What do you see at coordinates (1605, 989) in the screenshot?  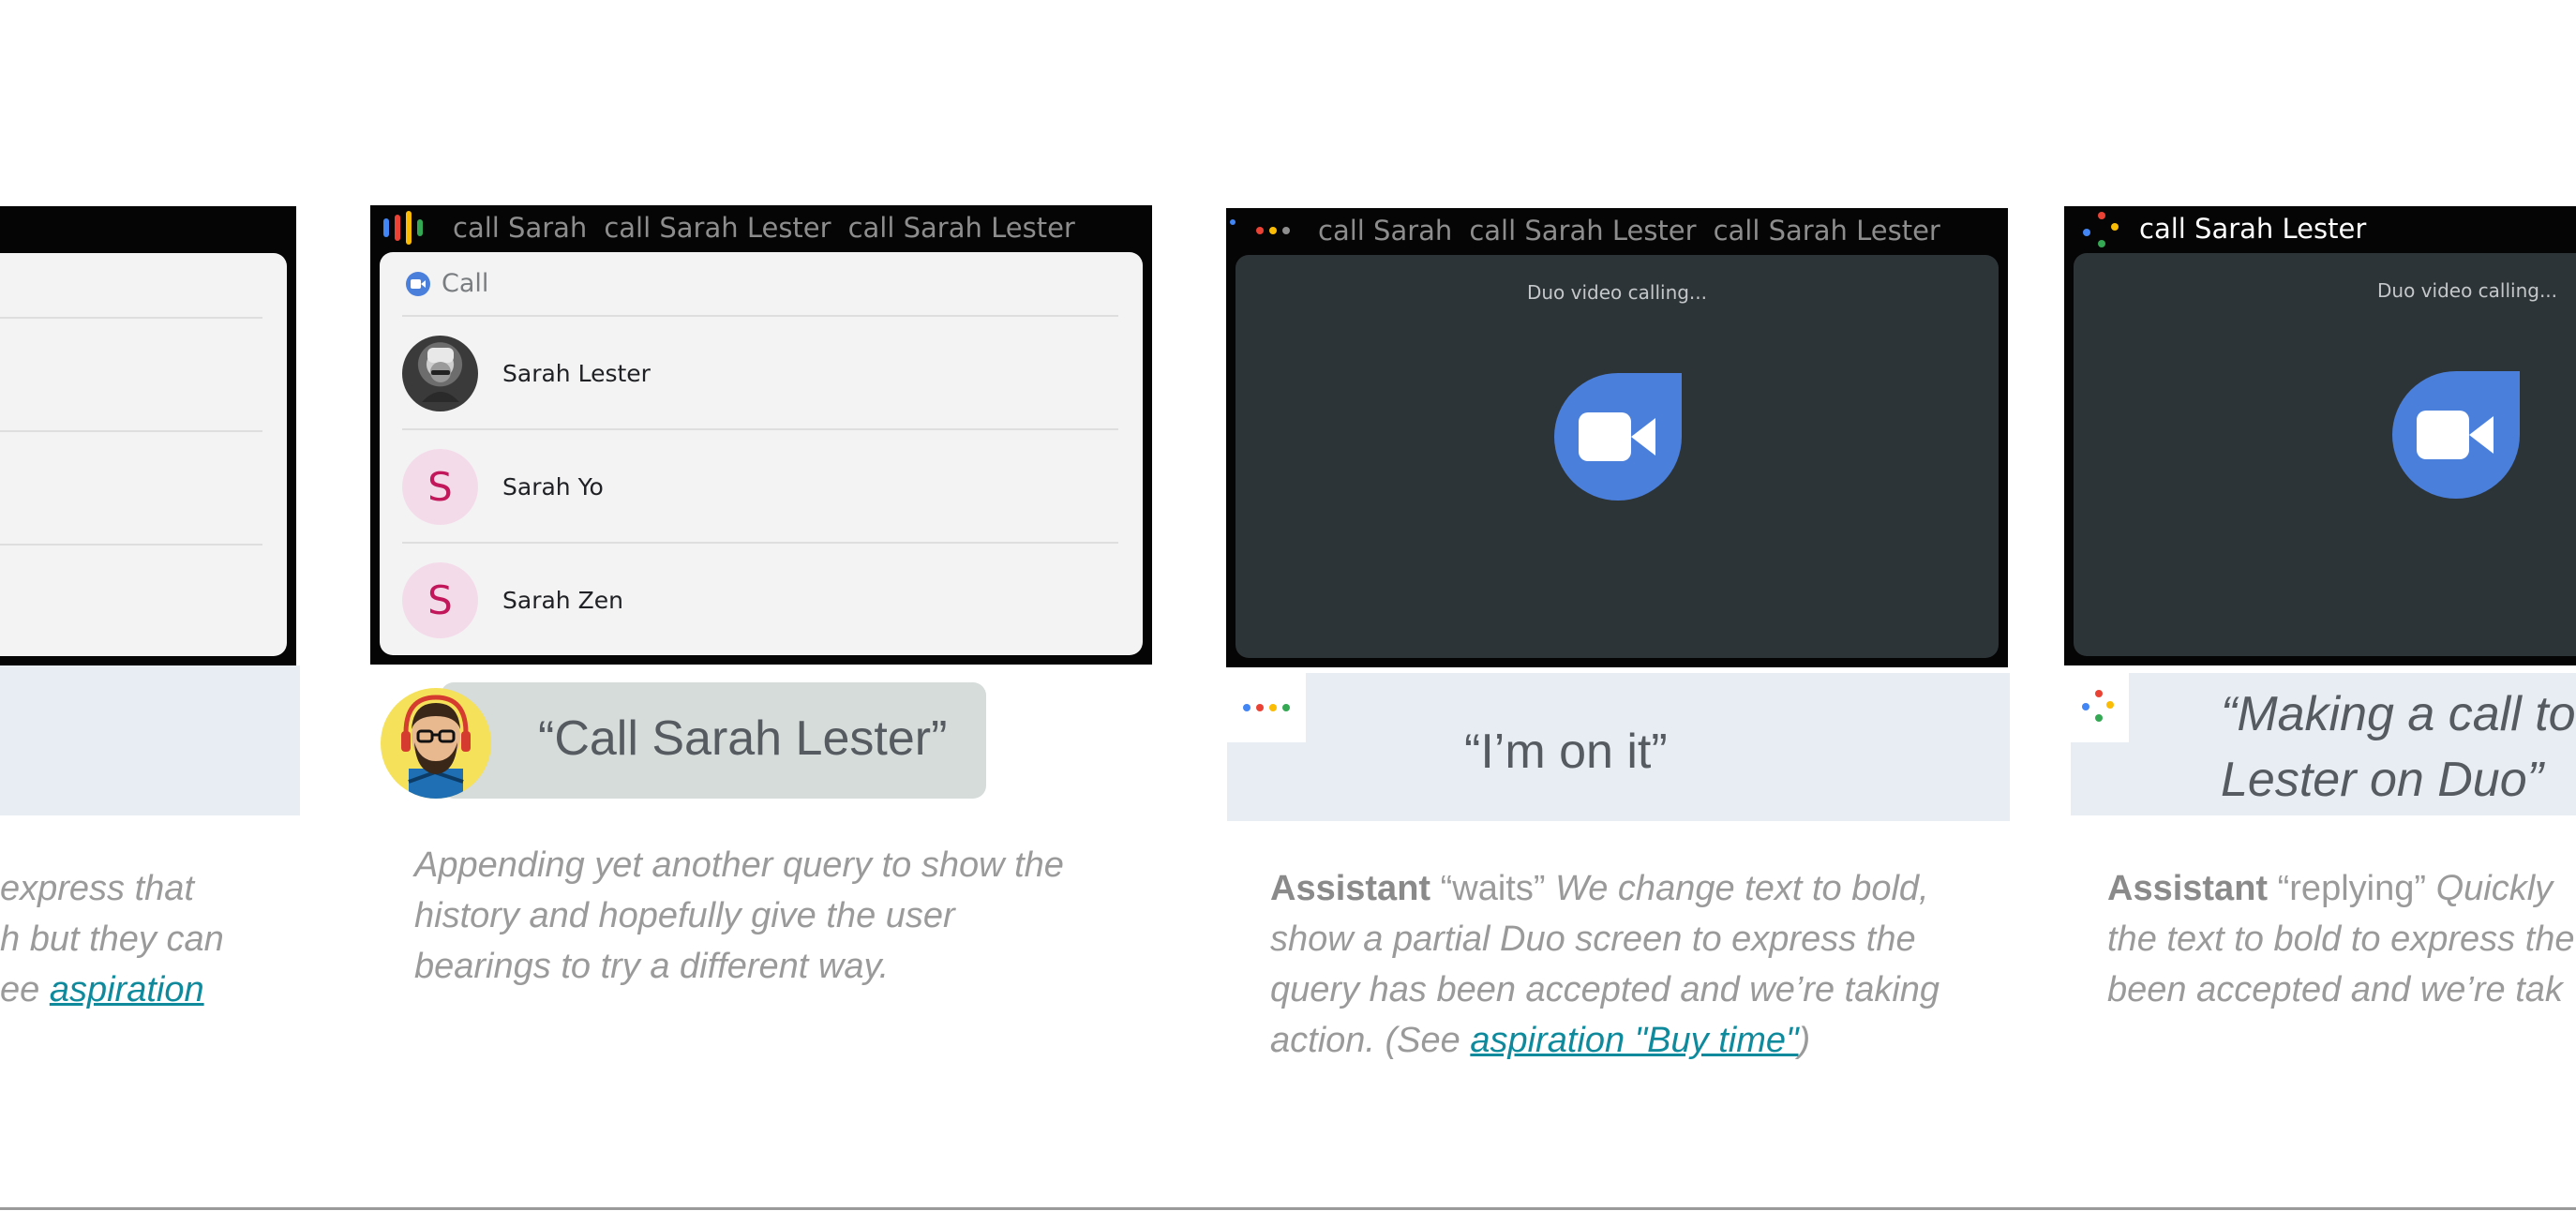 I see `panel3-caption-line: query has been accepted and we’re taking` at bounding box center [1605, 989].